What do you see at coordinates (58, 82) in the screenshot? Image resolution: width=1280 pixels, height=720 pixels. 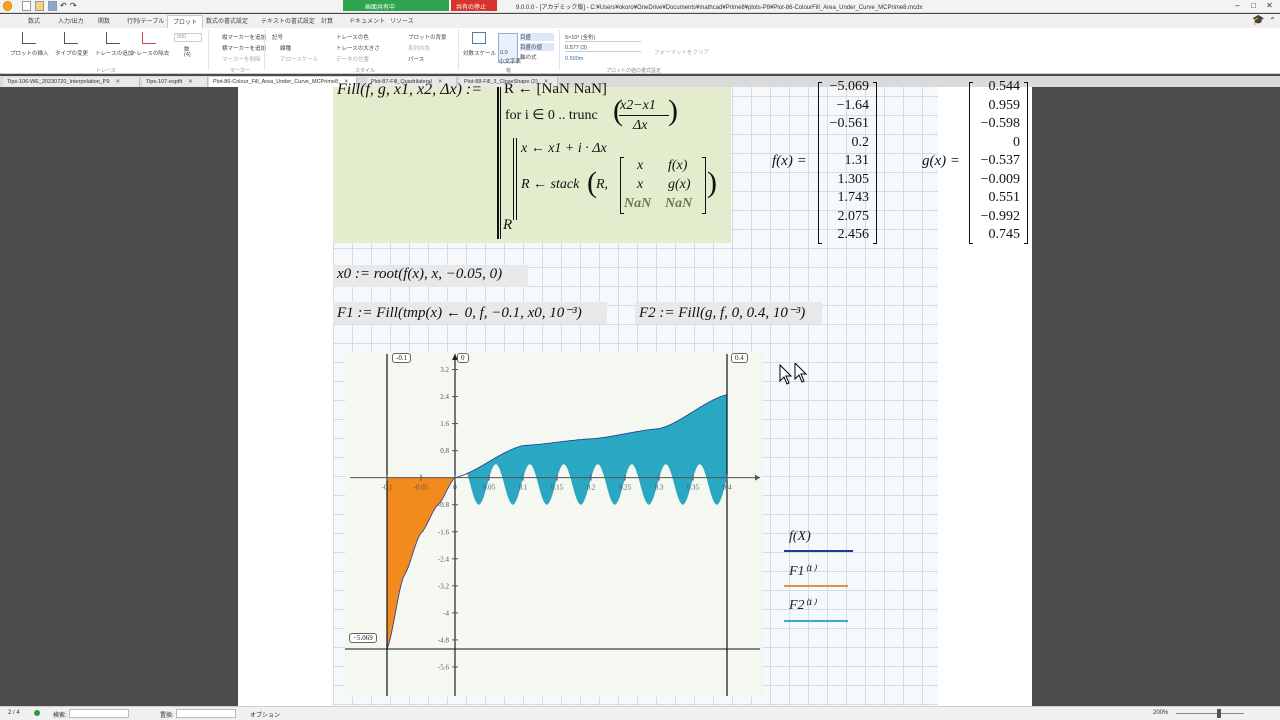 I see `doc-tab-label: Tips-106-WE_20230720_Interpolation_P9` at bounding box center [58, 82].